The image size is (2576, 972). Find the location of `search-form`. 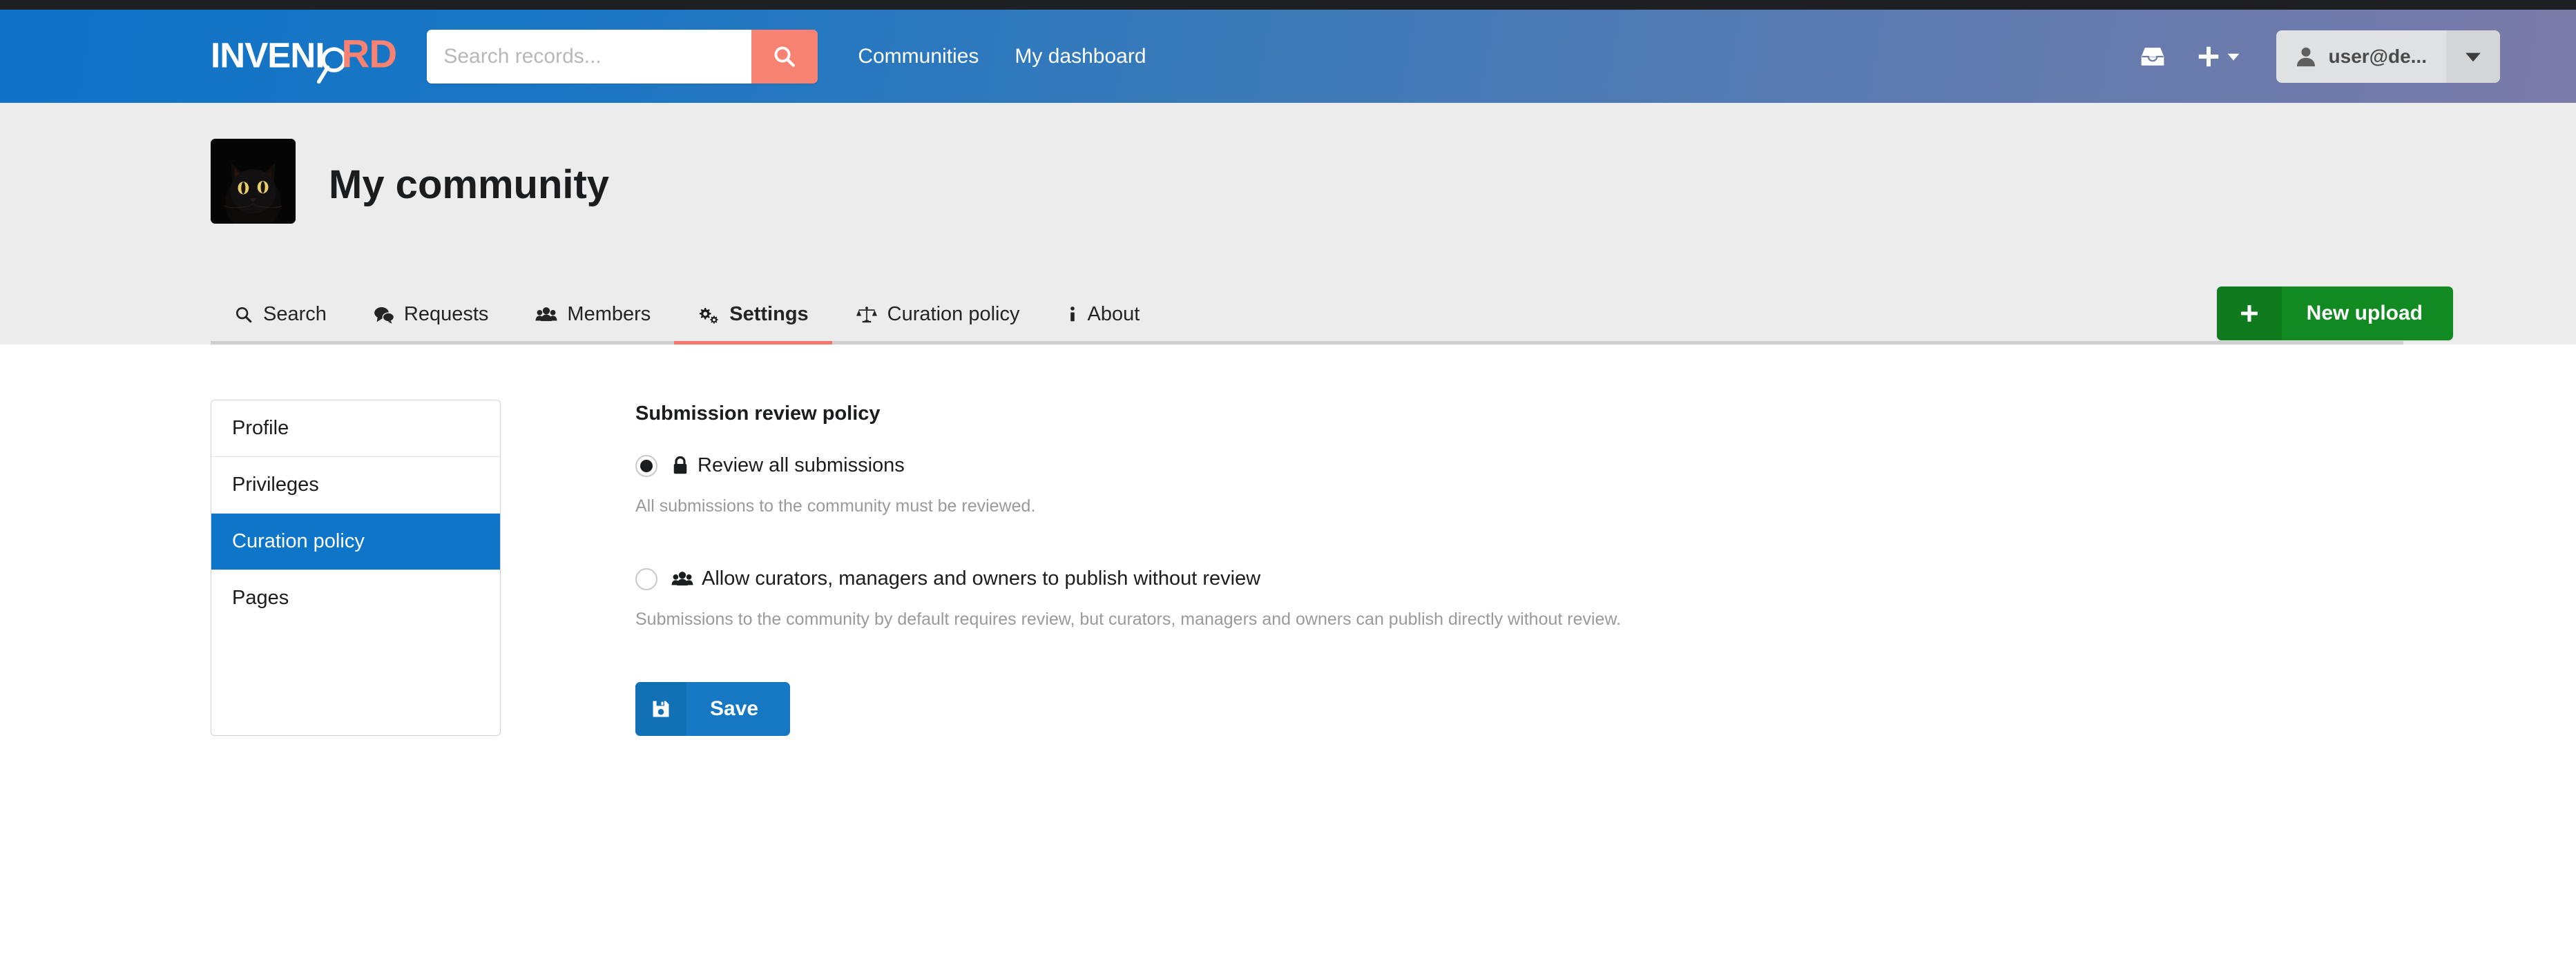

search-form is located at coordinates (622, 56).